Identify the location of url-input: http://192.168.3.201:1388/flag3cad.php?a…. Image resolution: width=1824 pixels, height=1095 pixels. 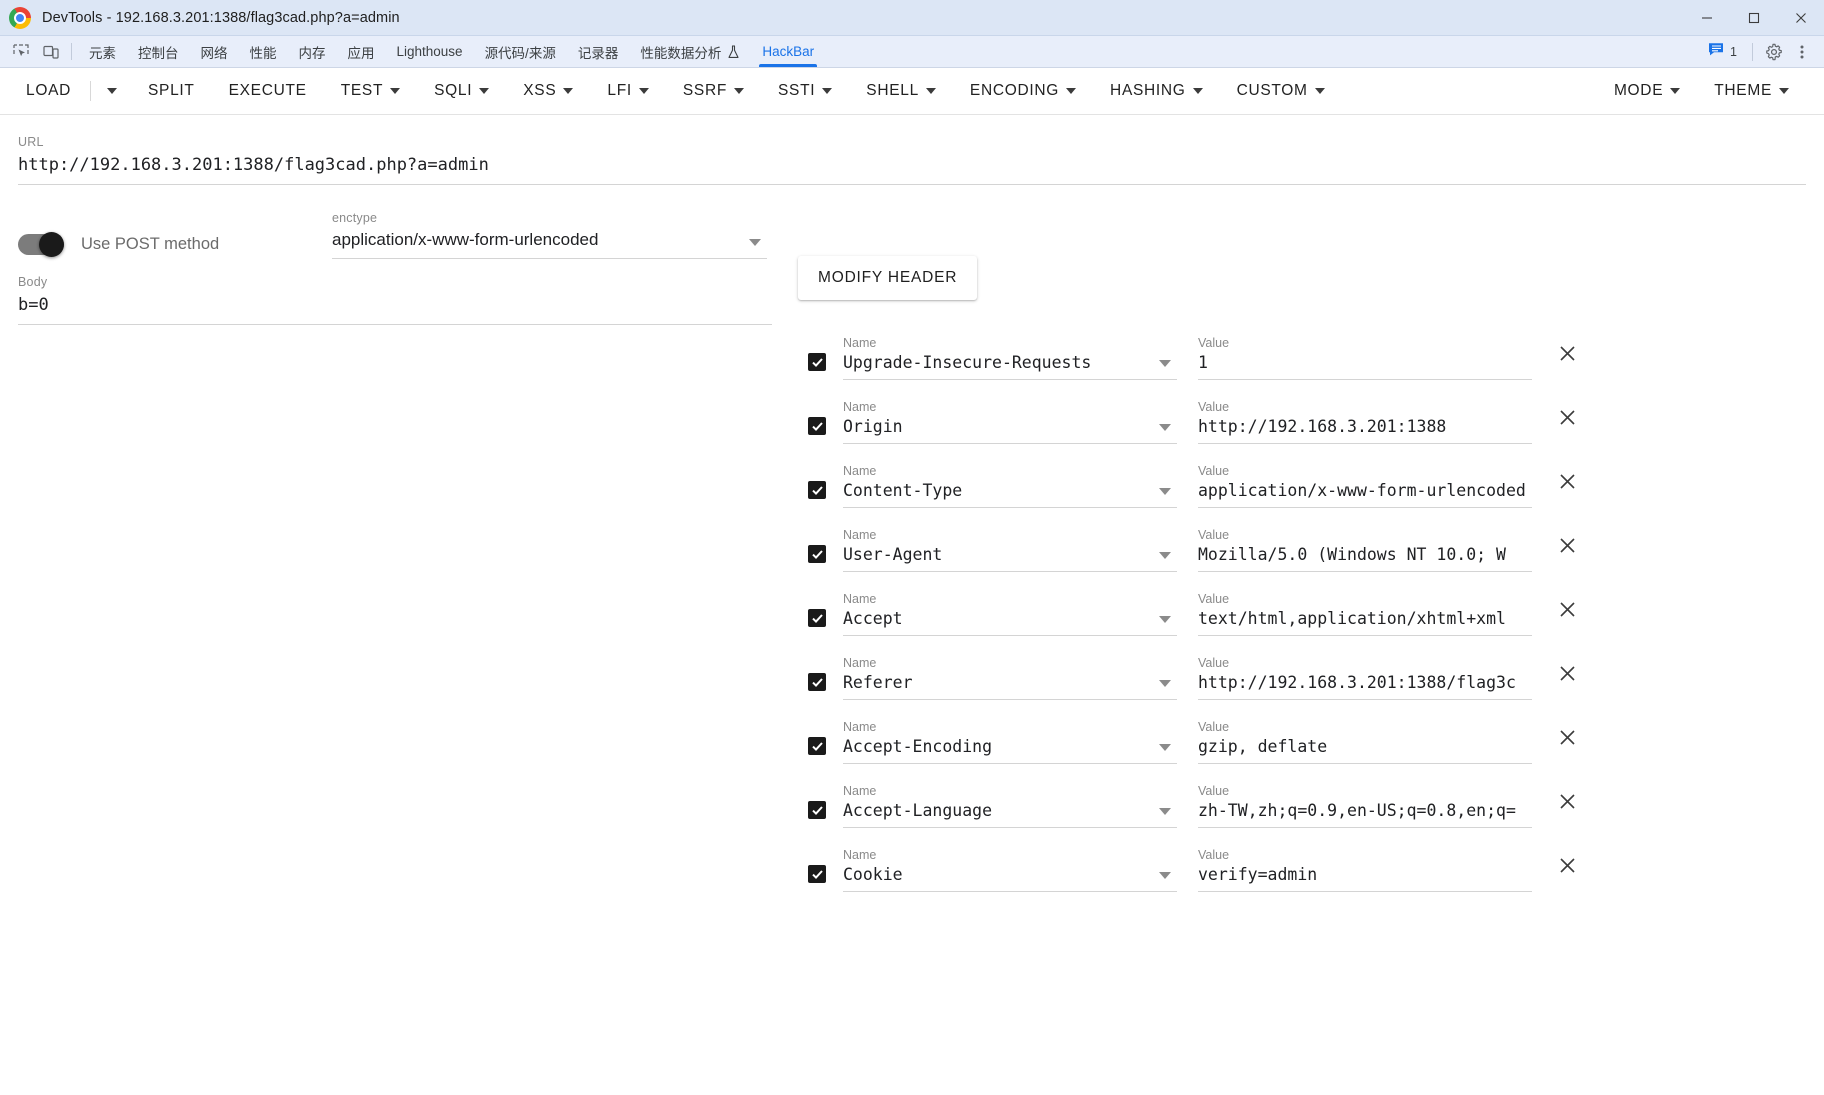
(912, 167).